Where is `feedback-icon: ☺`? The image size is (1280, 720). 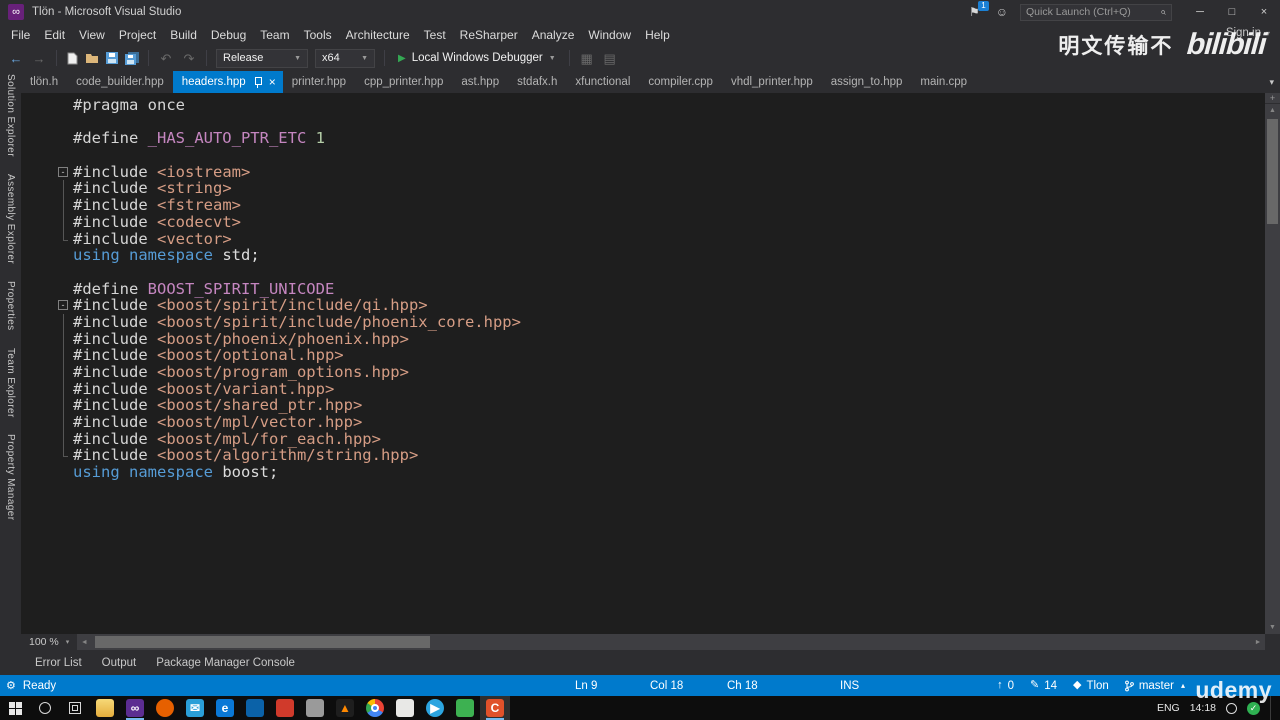 feedback-icon: ☺ is located at coordinates (1002, 12).